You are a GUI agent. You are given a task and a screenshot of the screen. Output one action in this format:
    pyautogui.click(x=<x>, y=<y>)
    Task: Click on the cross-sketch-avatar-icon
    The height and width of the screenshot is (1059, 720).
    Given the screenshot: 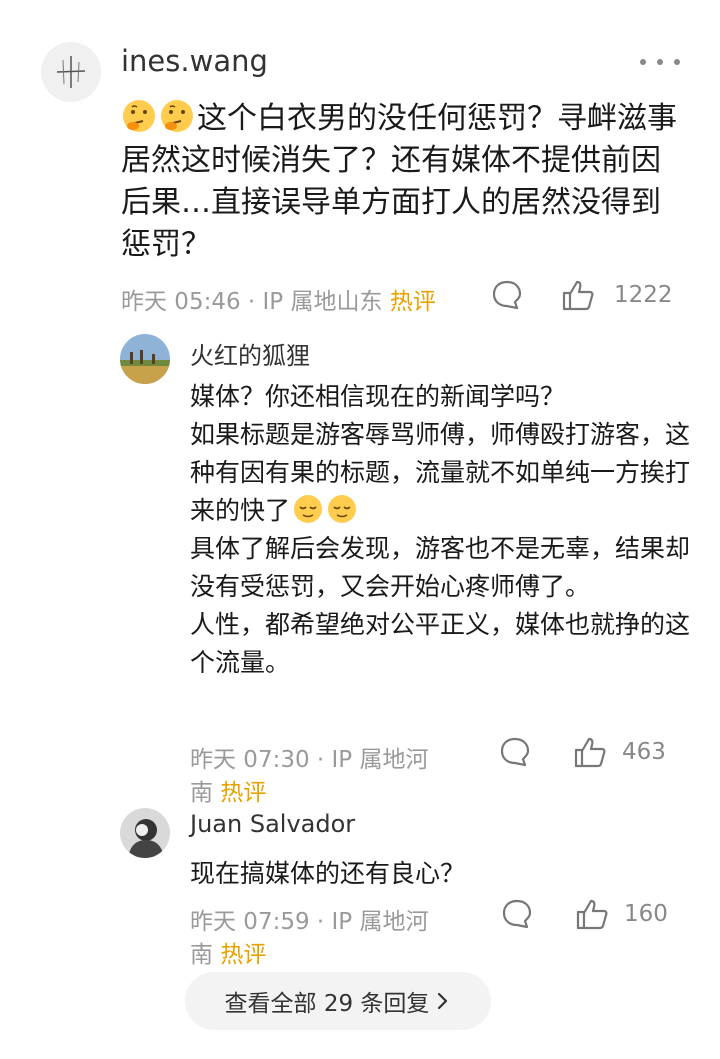 What is the action you would take?
    pyautogui.click(x=71, y=72)
    